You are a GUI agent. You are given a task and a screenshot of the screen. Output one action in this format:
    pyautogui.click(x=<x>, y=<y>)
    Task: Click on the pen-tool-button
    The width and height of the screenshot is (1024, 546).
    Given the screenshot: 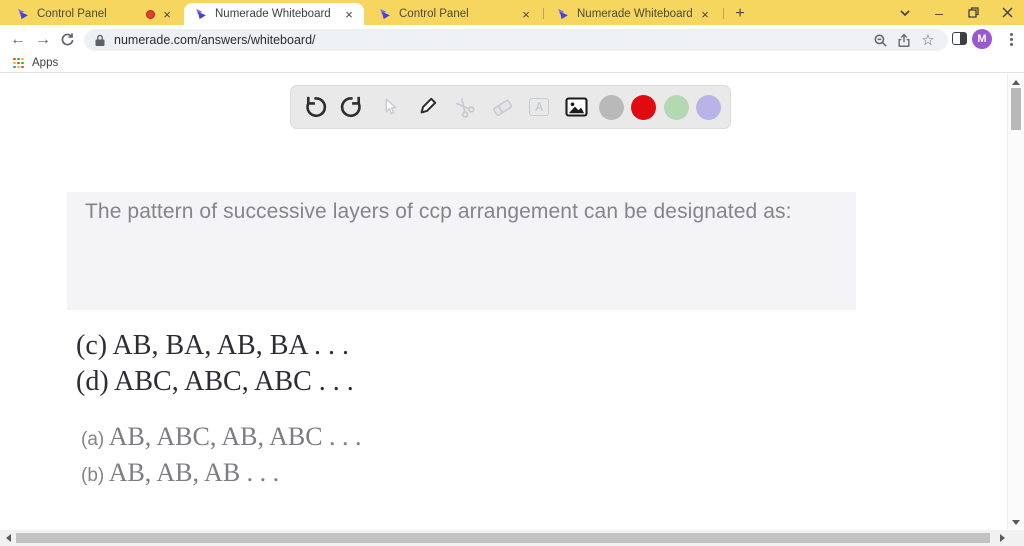 What is the action you would take?
    pyautogui.click(x=427, y=107)
    